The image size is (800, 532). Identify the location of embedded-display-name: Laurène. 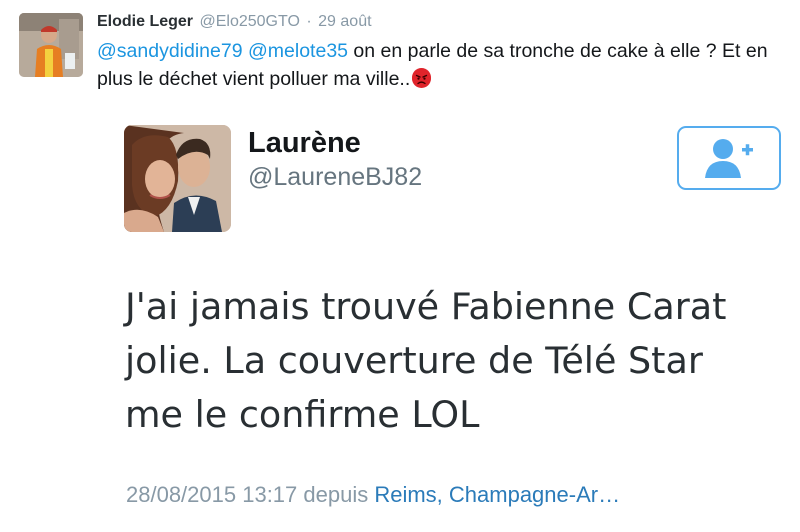
(304, 143).